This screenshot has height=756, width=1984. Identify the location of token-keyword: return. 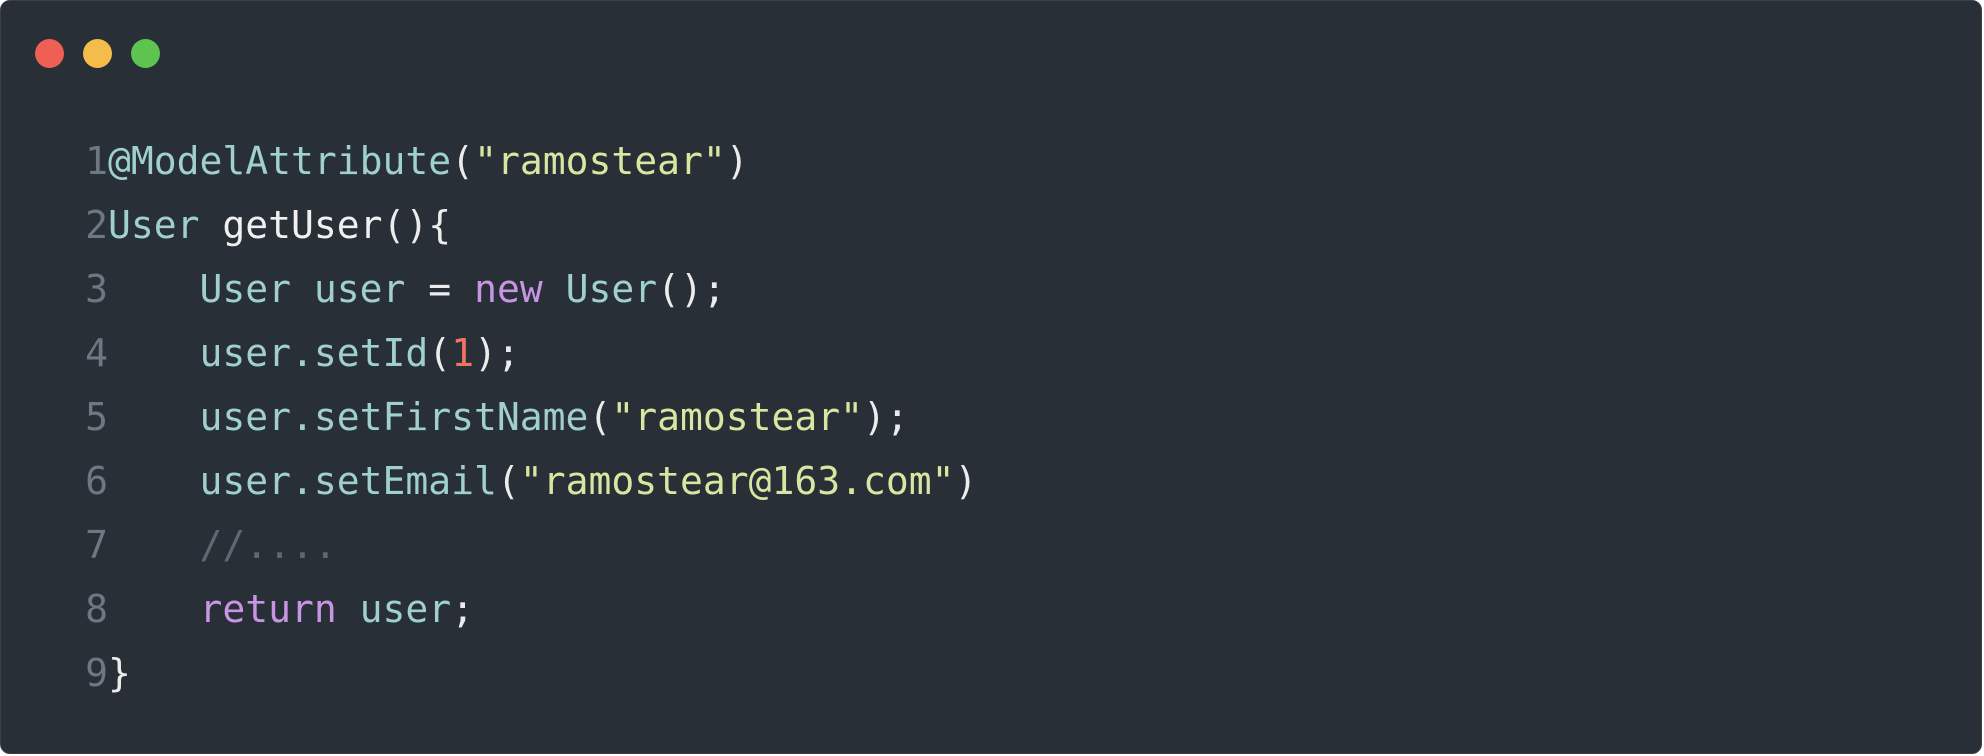
(268, 609).